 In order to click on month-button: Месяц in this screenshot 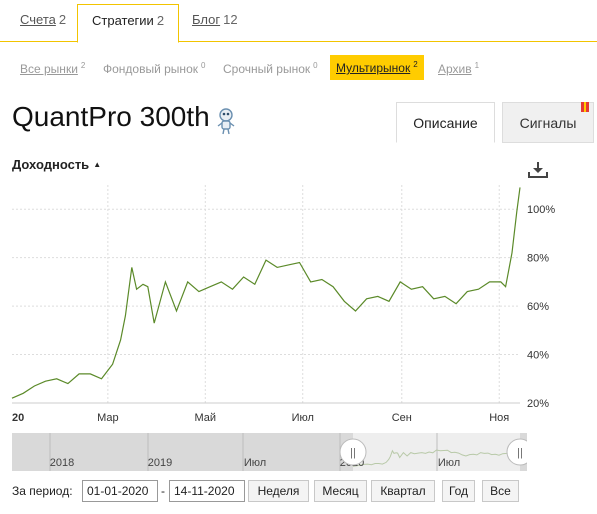, I will do `click(340, 491)`.